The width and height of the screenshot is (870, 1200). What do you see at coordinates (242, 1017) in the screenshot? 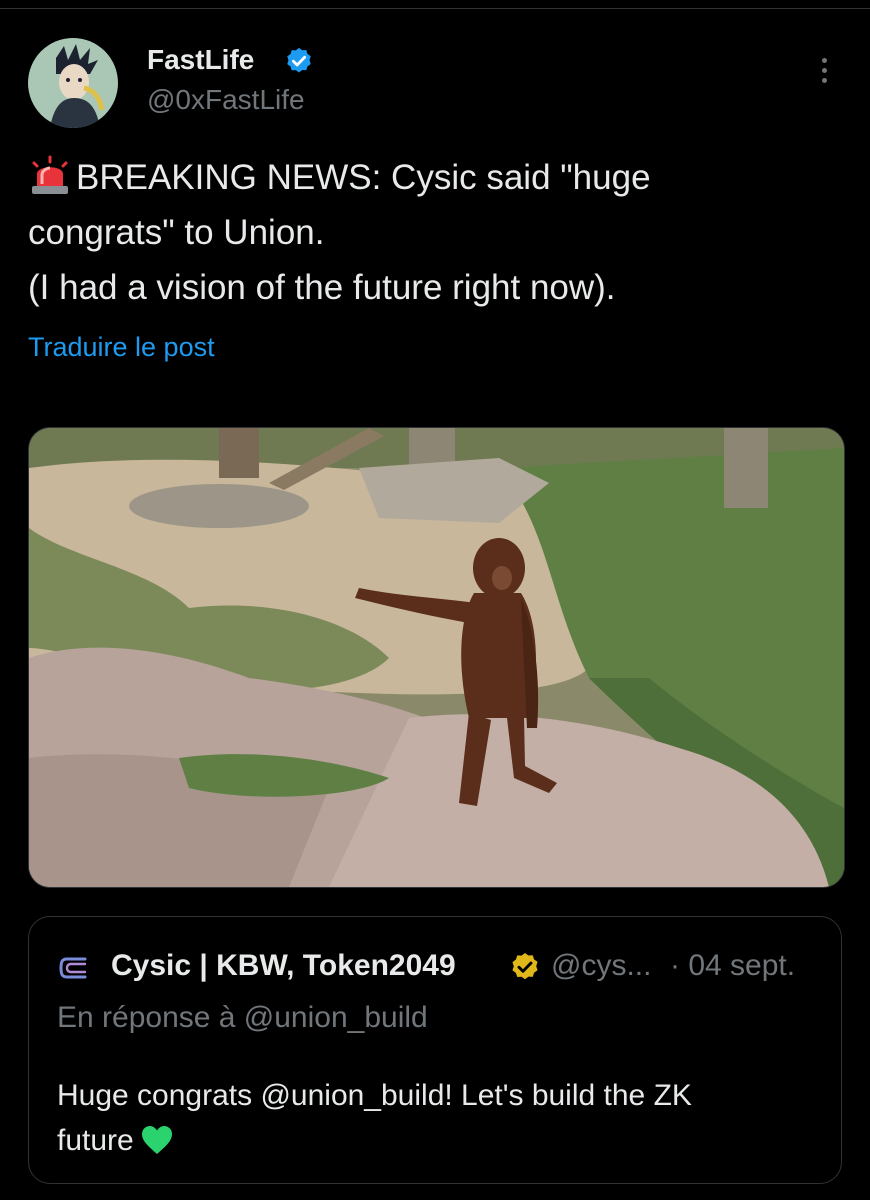
I see `quoted-reply-to: En réponse à @union_build` at bounding box center [242, 1017].